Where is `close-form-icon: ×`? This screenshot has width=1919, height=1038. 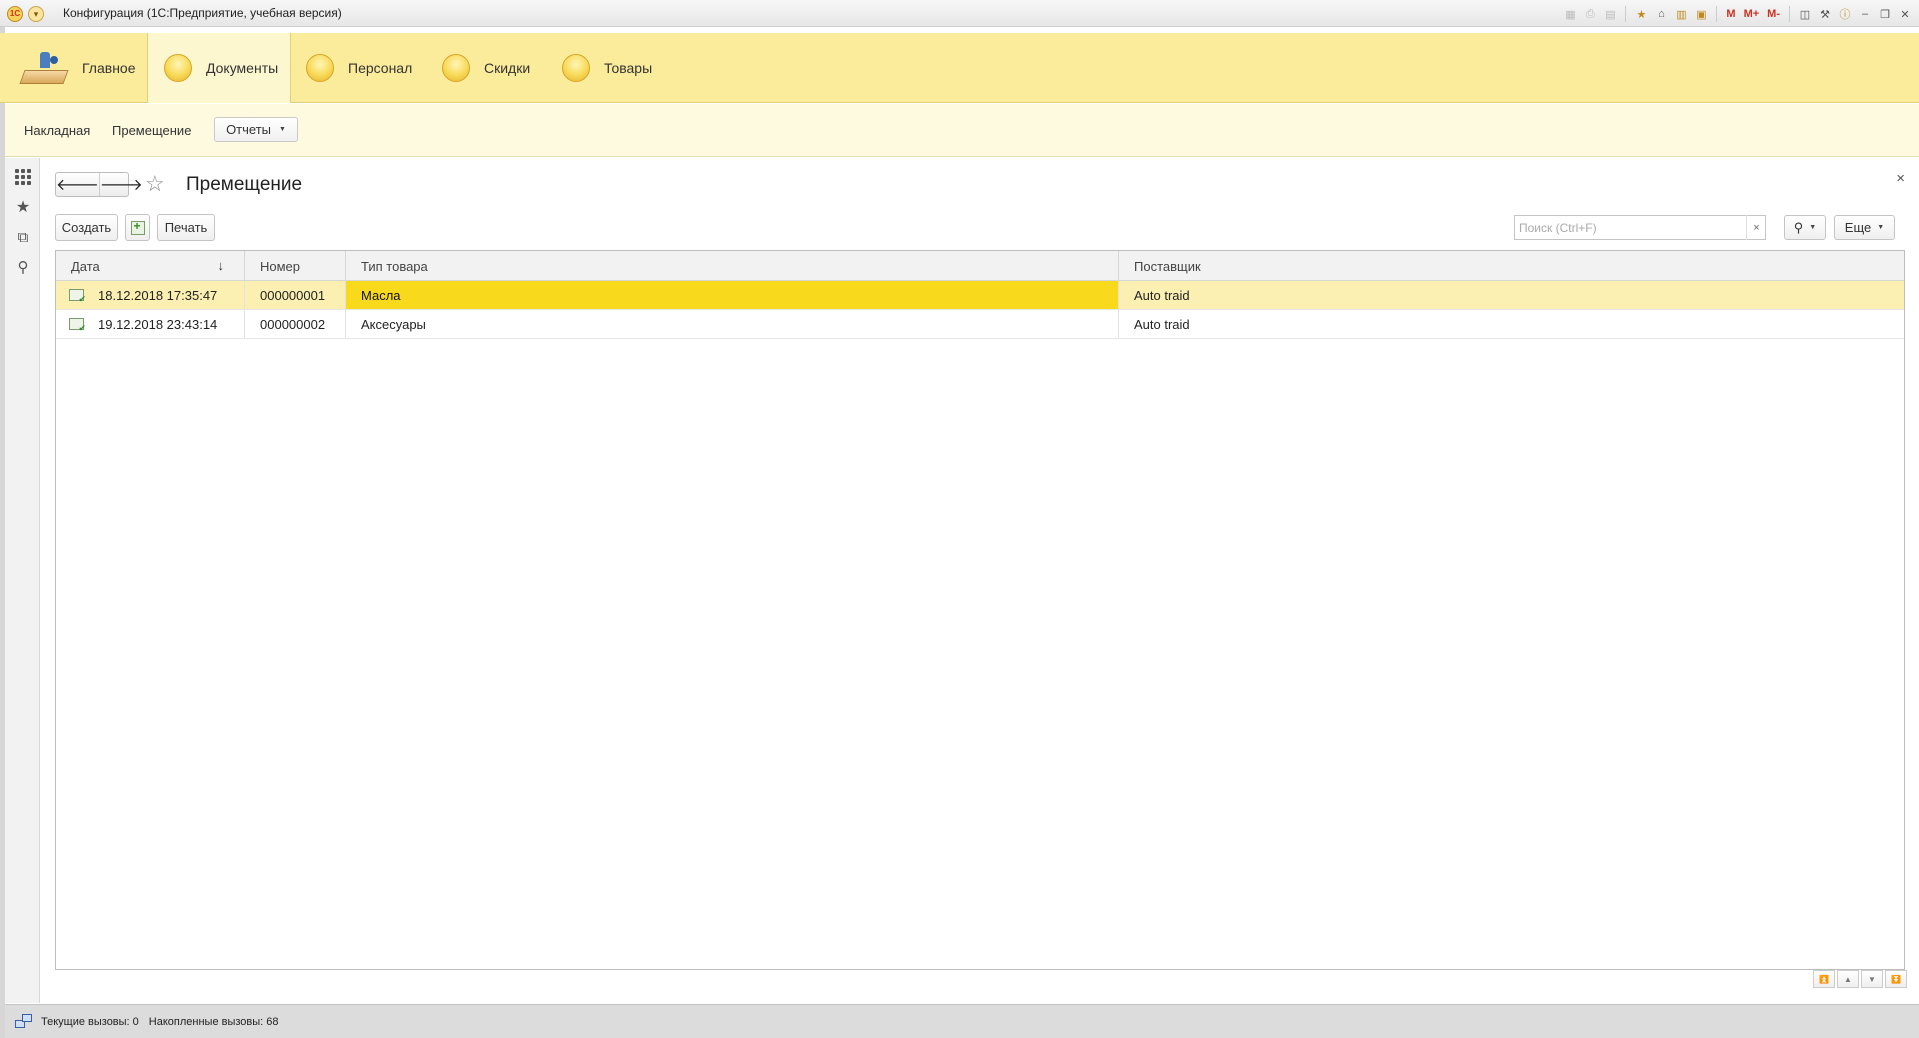 close-form-icon: × is located at coordinates (1900, 178).